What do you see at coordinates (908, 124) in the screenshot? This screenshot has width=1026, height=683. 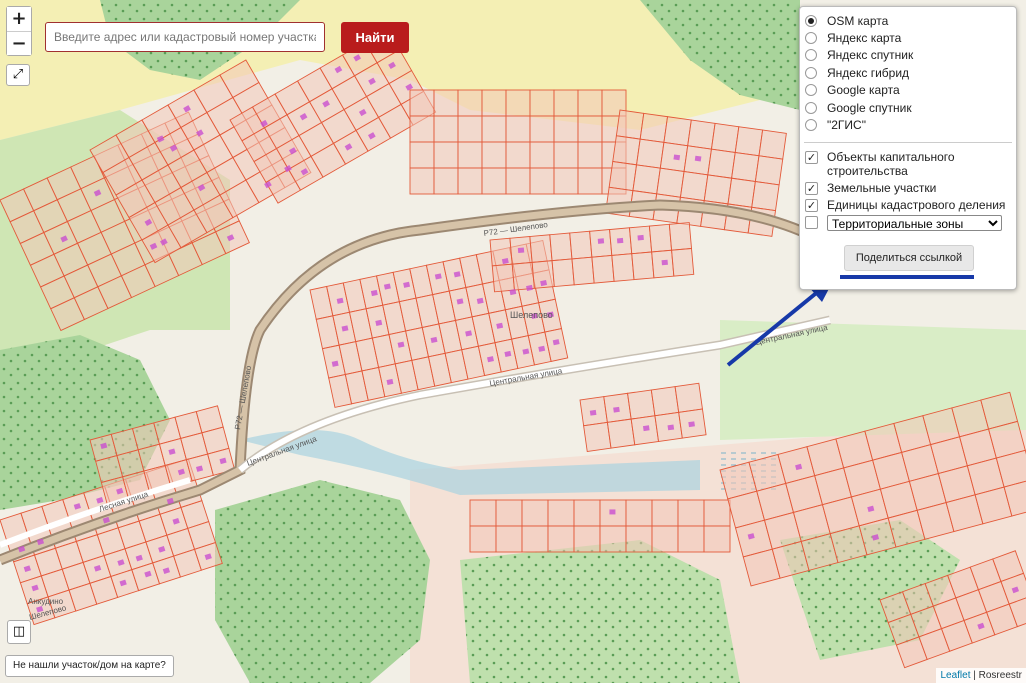 I see `base-layer-option: "2ГИС"` at bounding box center [908, 124].